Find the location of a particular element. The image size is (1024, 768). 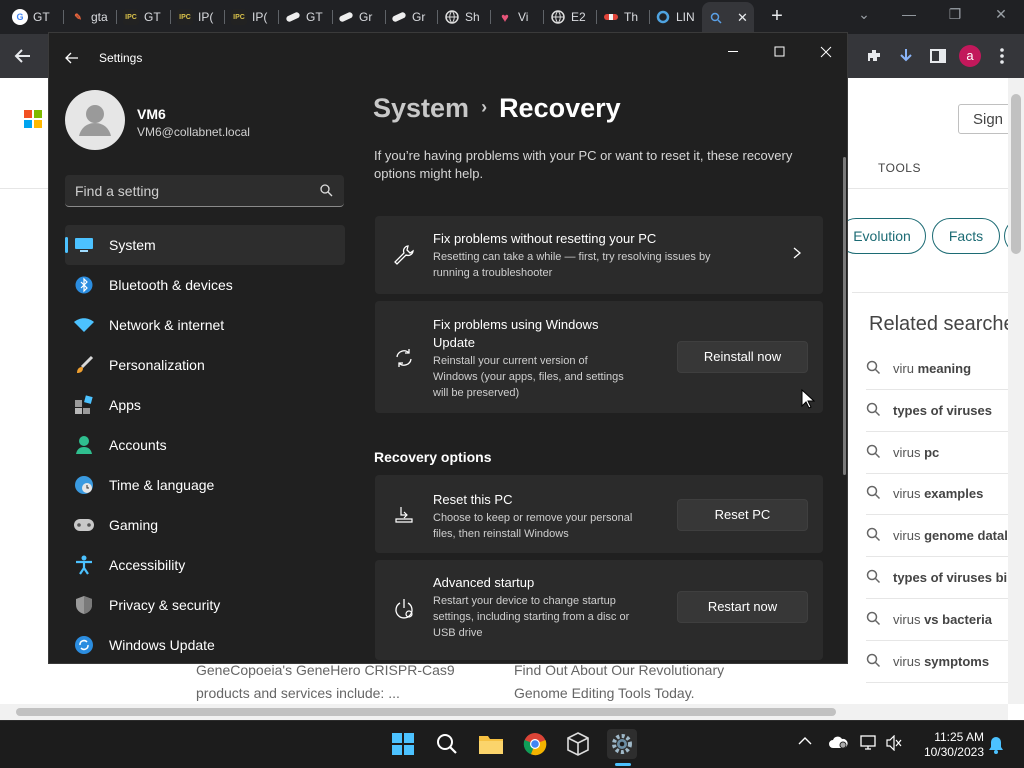

search-input is located at coordinates (192, 190).